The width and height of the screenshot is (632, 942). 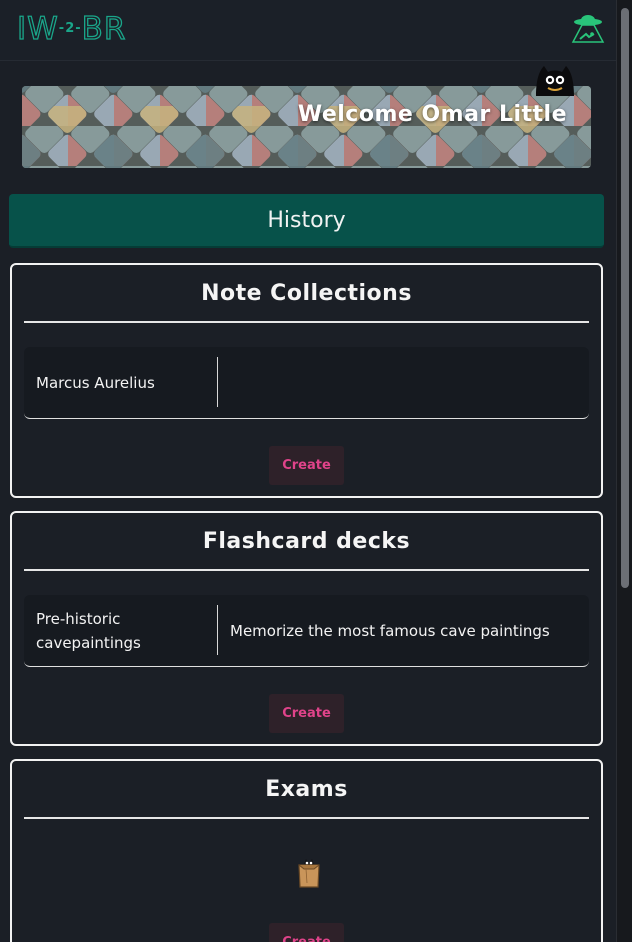 What do you see at coordinates (306, 541) in the screenshot?
I see `flashcard-decks-title: Flashcard decks` at bounding box center [306, 541].